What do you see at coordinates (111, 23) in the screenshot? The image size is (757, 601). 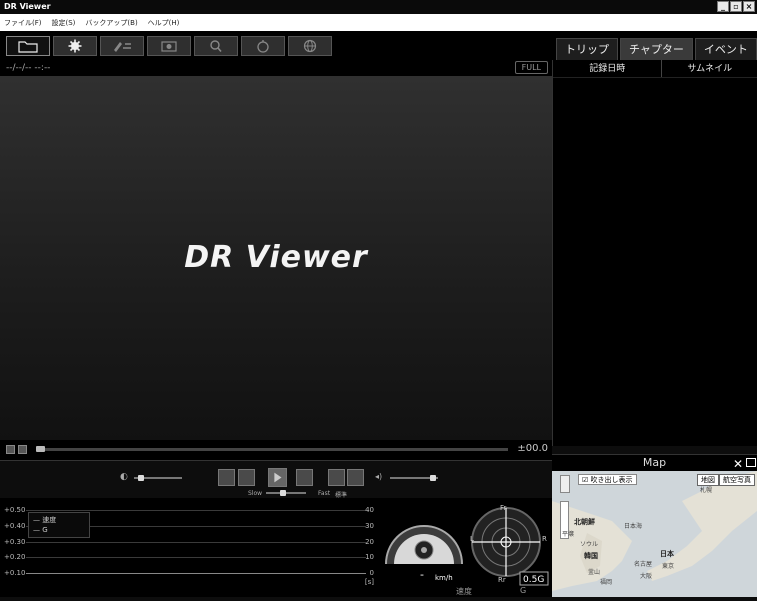 I see `menu-backup: バックアップ(B)` at bounding box center [111, 23].